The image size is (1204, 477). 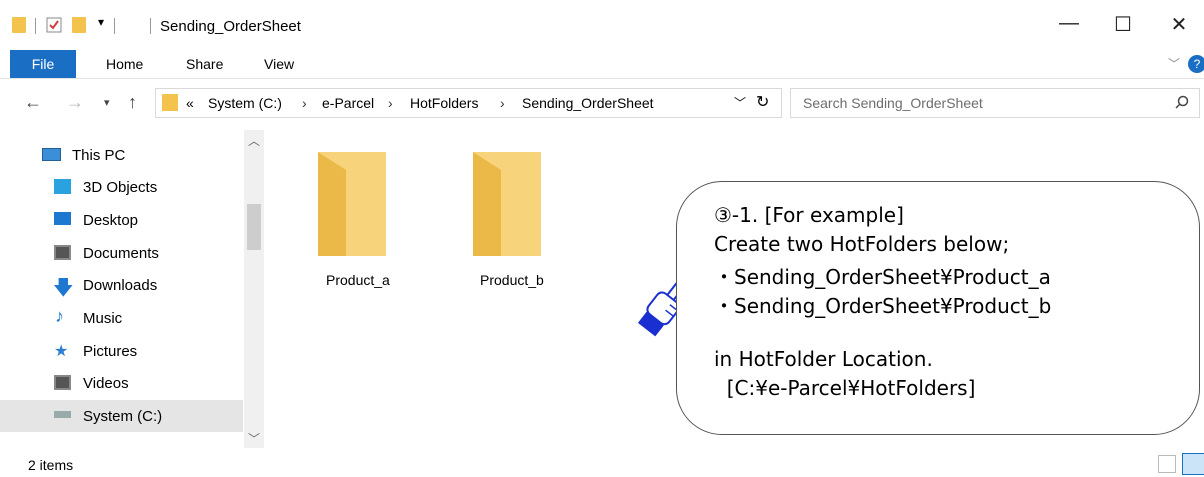 I want to click on sidebar-item-label: Desktop, so click(x=111, y=220).